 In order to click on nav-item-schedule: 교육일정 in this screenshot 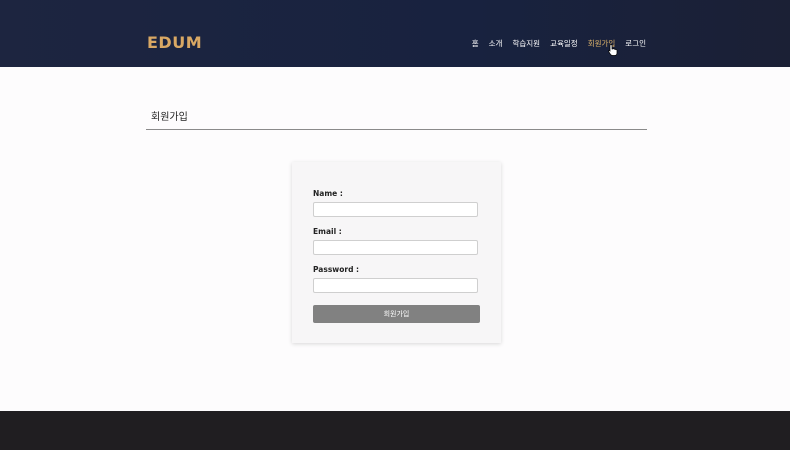, I will do `click(564, 43)`.